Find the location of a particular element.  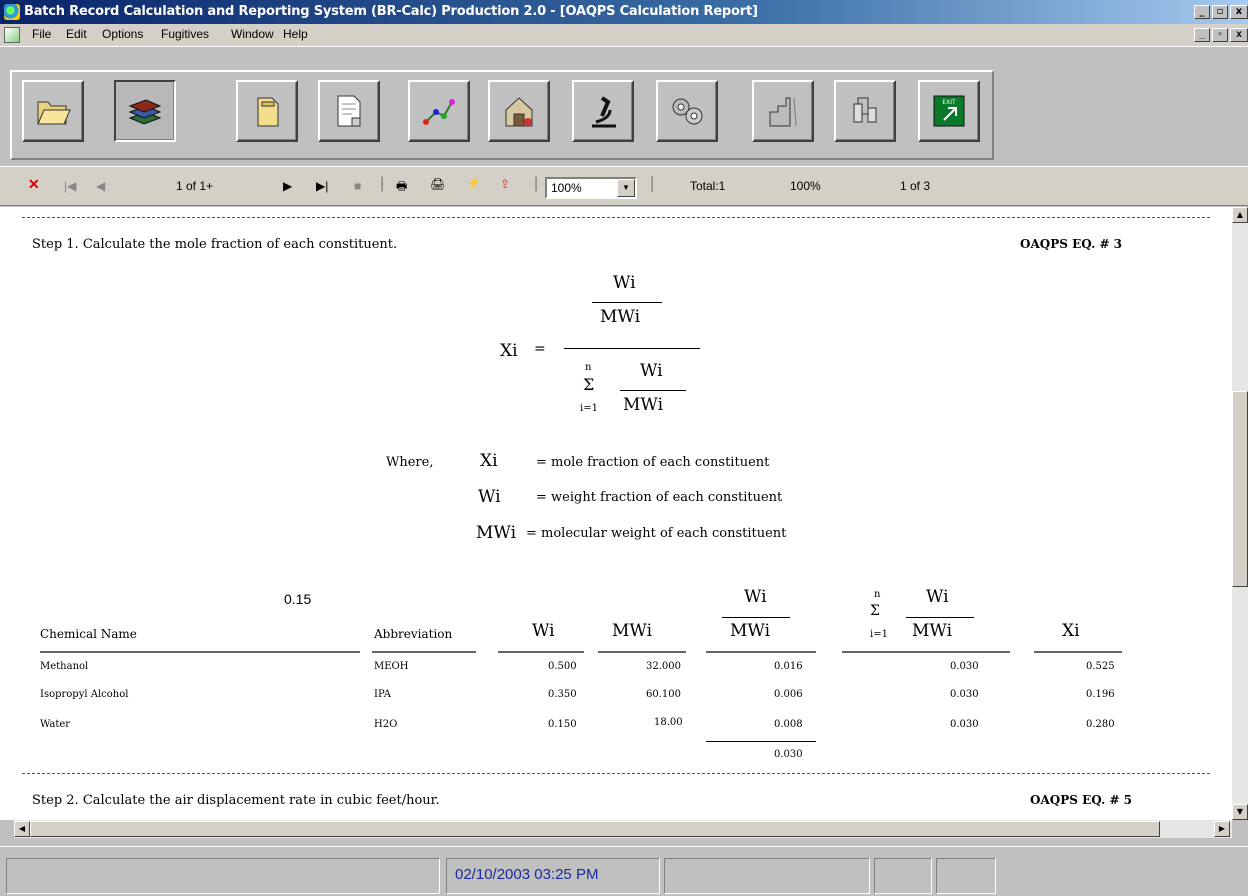

first-page-icon: |◀ is located at coordinates (70, 186).